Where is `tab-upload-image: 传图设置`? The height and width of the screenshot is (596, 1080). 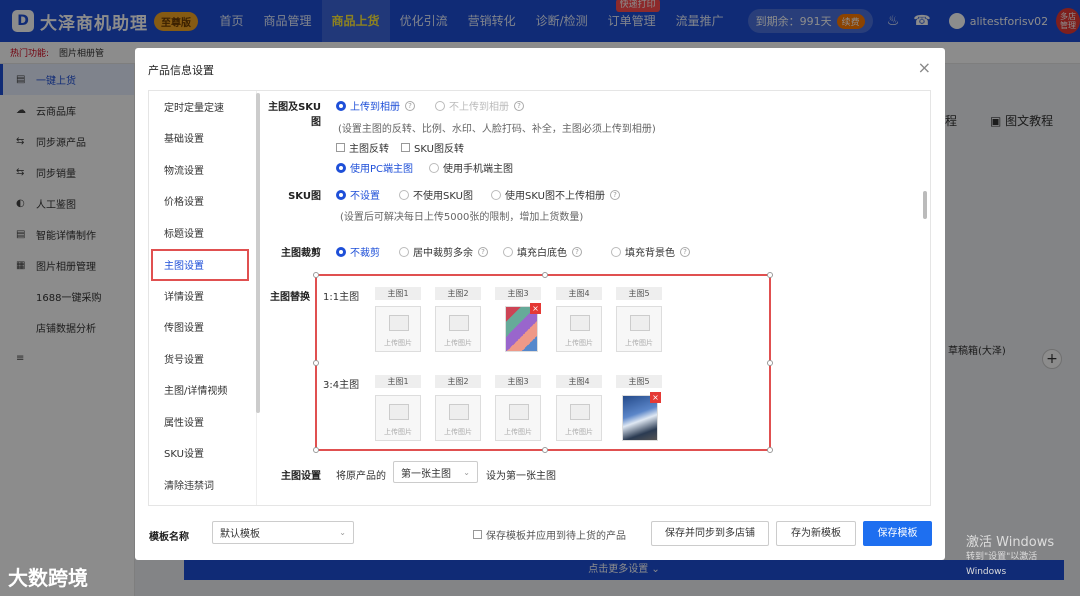 tab-upload-image: 传图设置 is located at coordinates (200, 329).